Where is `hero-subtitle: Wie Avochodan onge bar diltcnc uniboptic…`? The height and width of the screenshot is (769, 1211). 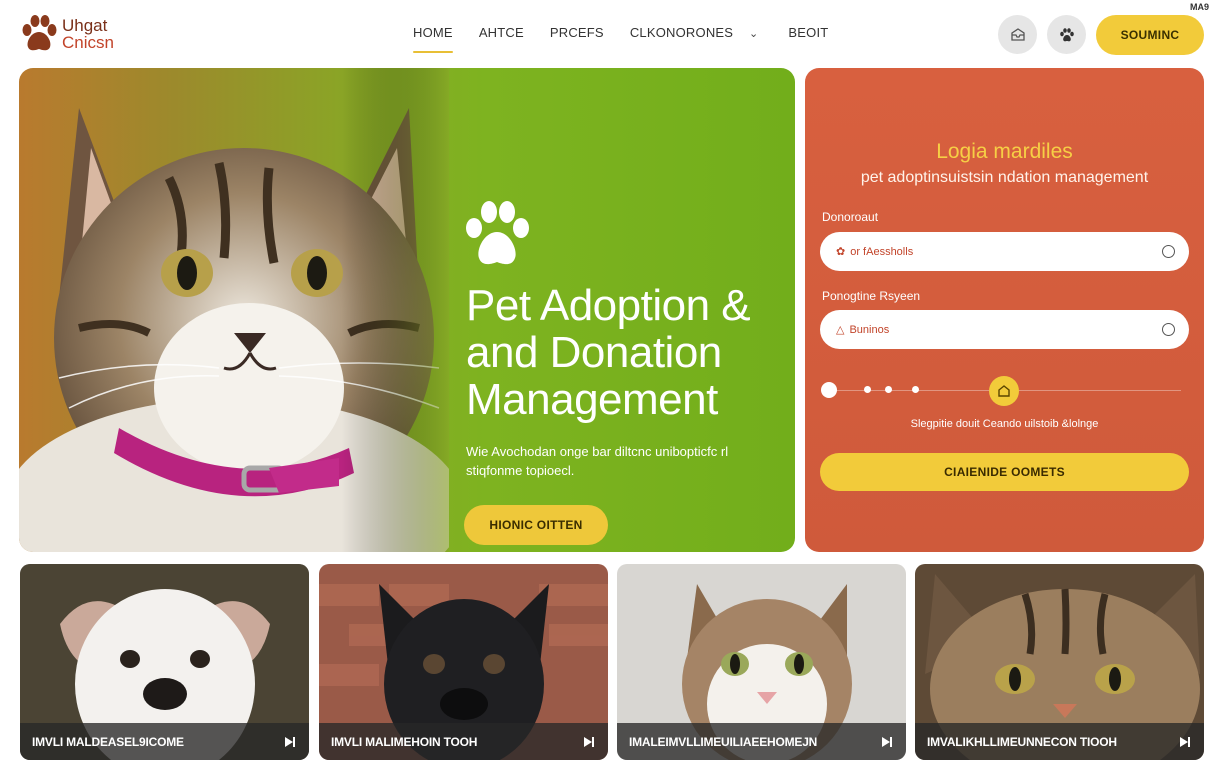
hero-subtitle: Wie Avochodan onge bar diltcnc uniboptic… is located at coordinates (597, 461).